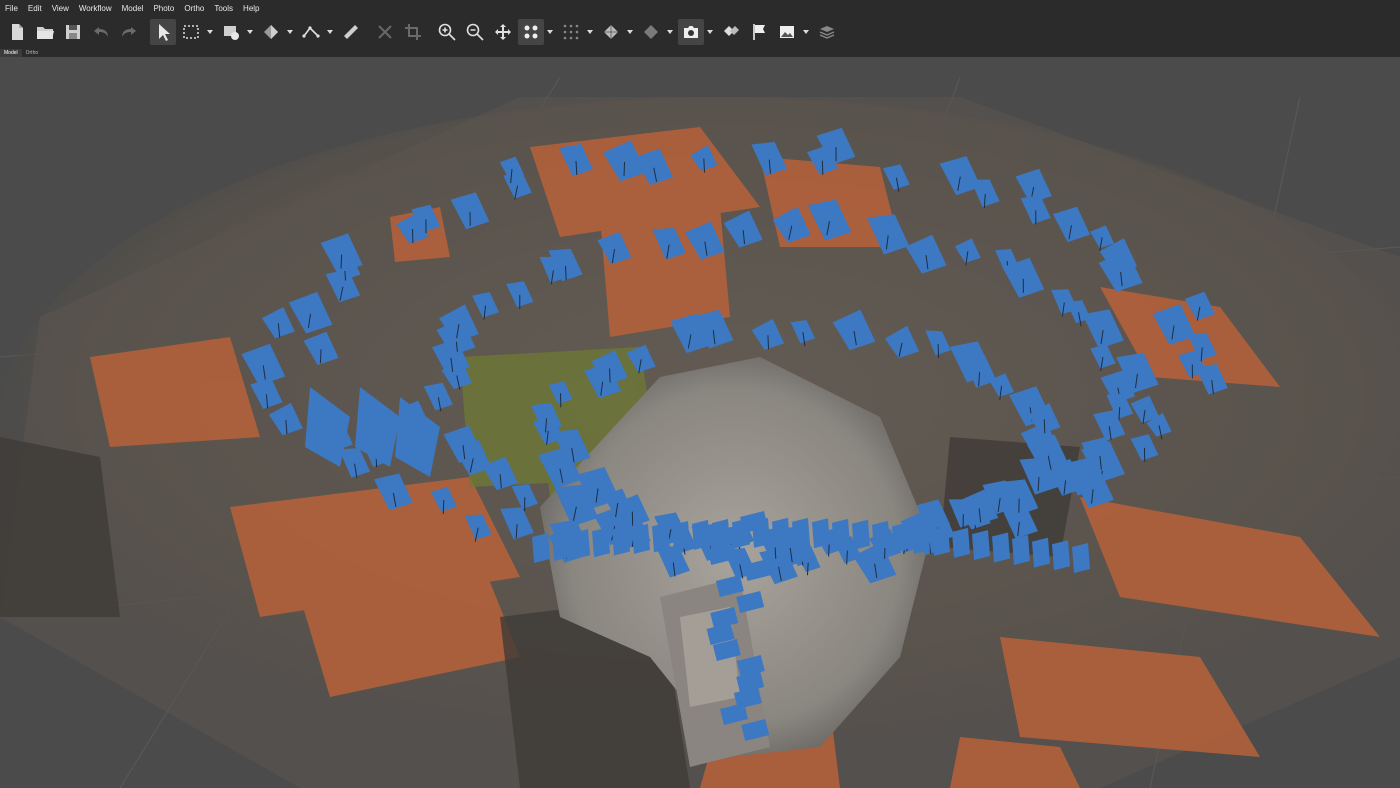 The height and width of the screenshot is (788, 1400). What do you see at coordinates (251, 8) in the screenshot?
I see `menu-help: Help` at bounding box center [251, 8].